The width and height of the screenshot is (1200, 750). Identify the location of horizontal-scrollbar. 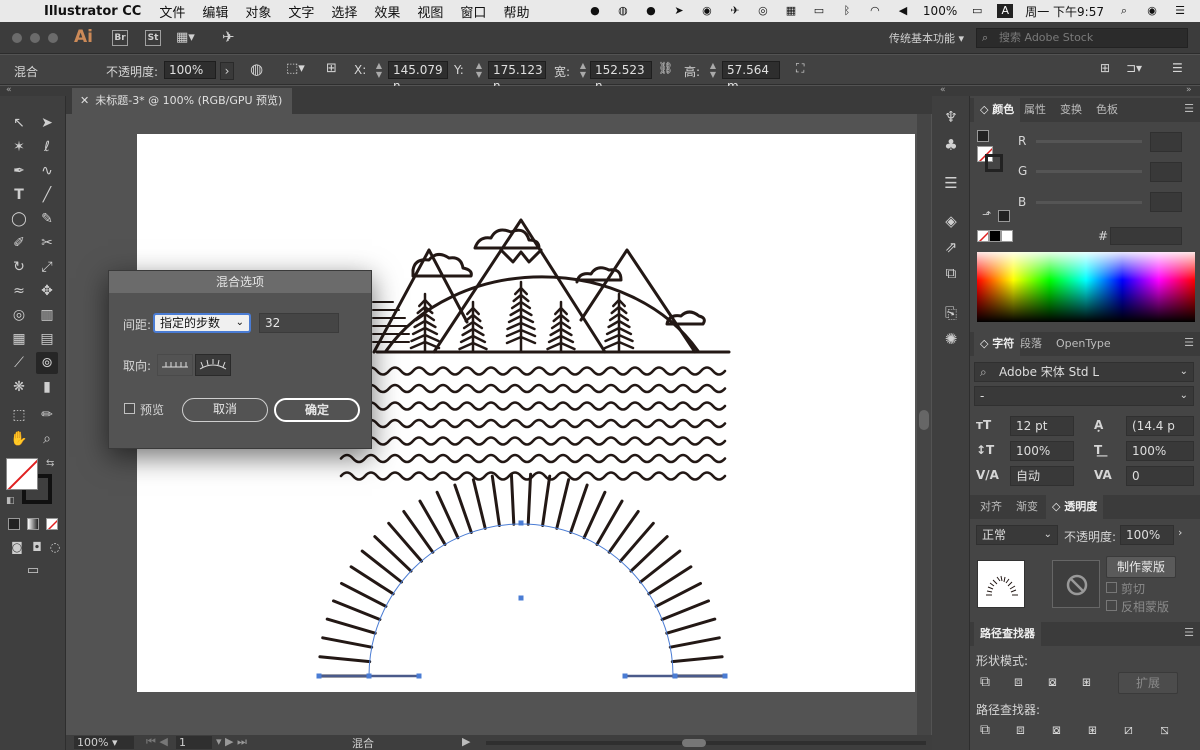
(706, 743).